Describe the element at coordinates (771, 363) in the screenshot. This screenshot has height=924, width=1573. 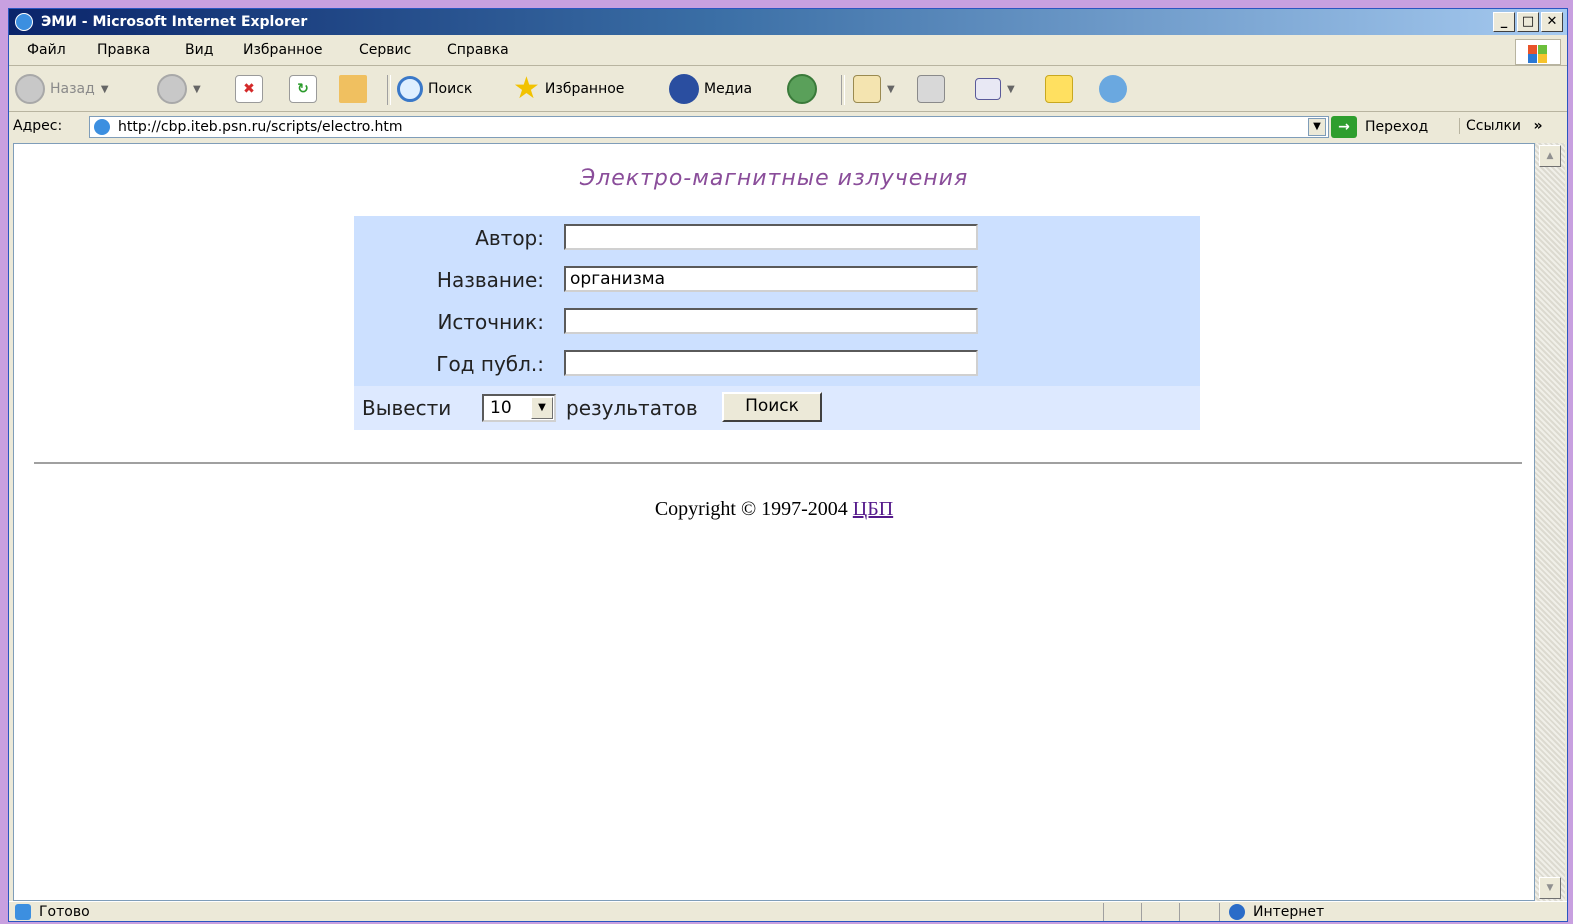
I see `year-input` at that location.